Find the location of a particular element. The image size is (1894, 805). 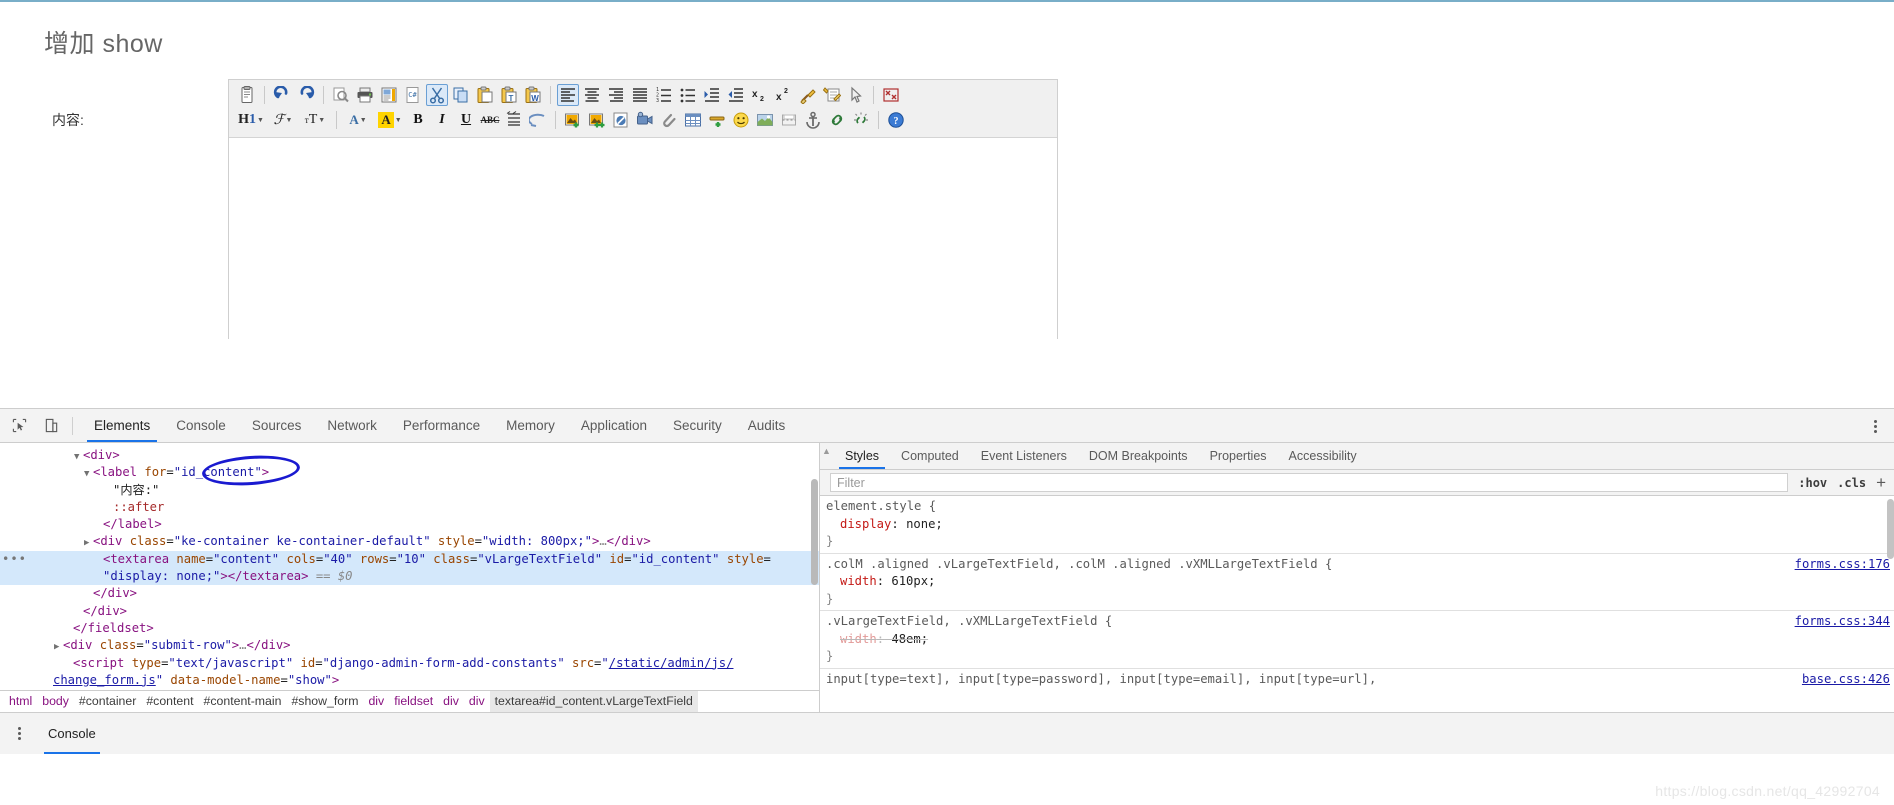

devtools-tab-performance: Performance is located at coordinates (441, 425).